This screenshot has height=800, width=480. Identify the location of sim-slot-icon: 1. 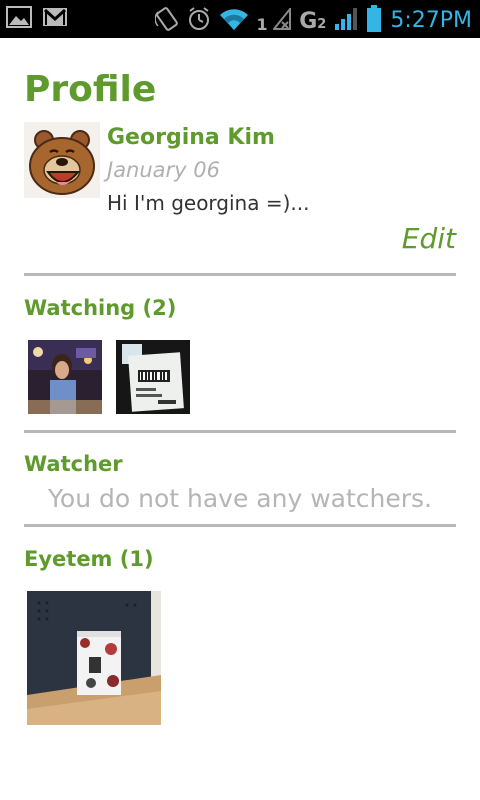
(274, 20).